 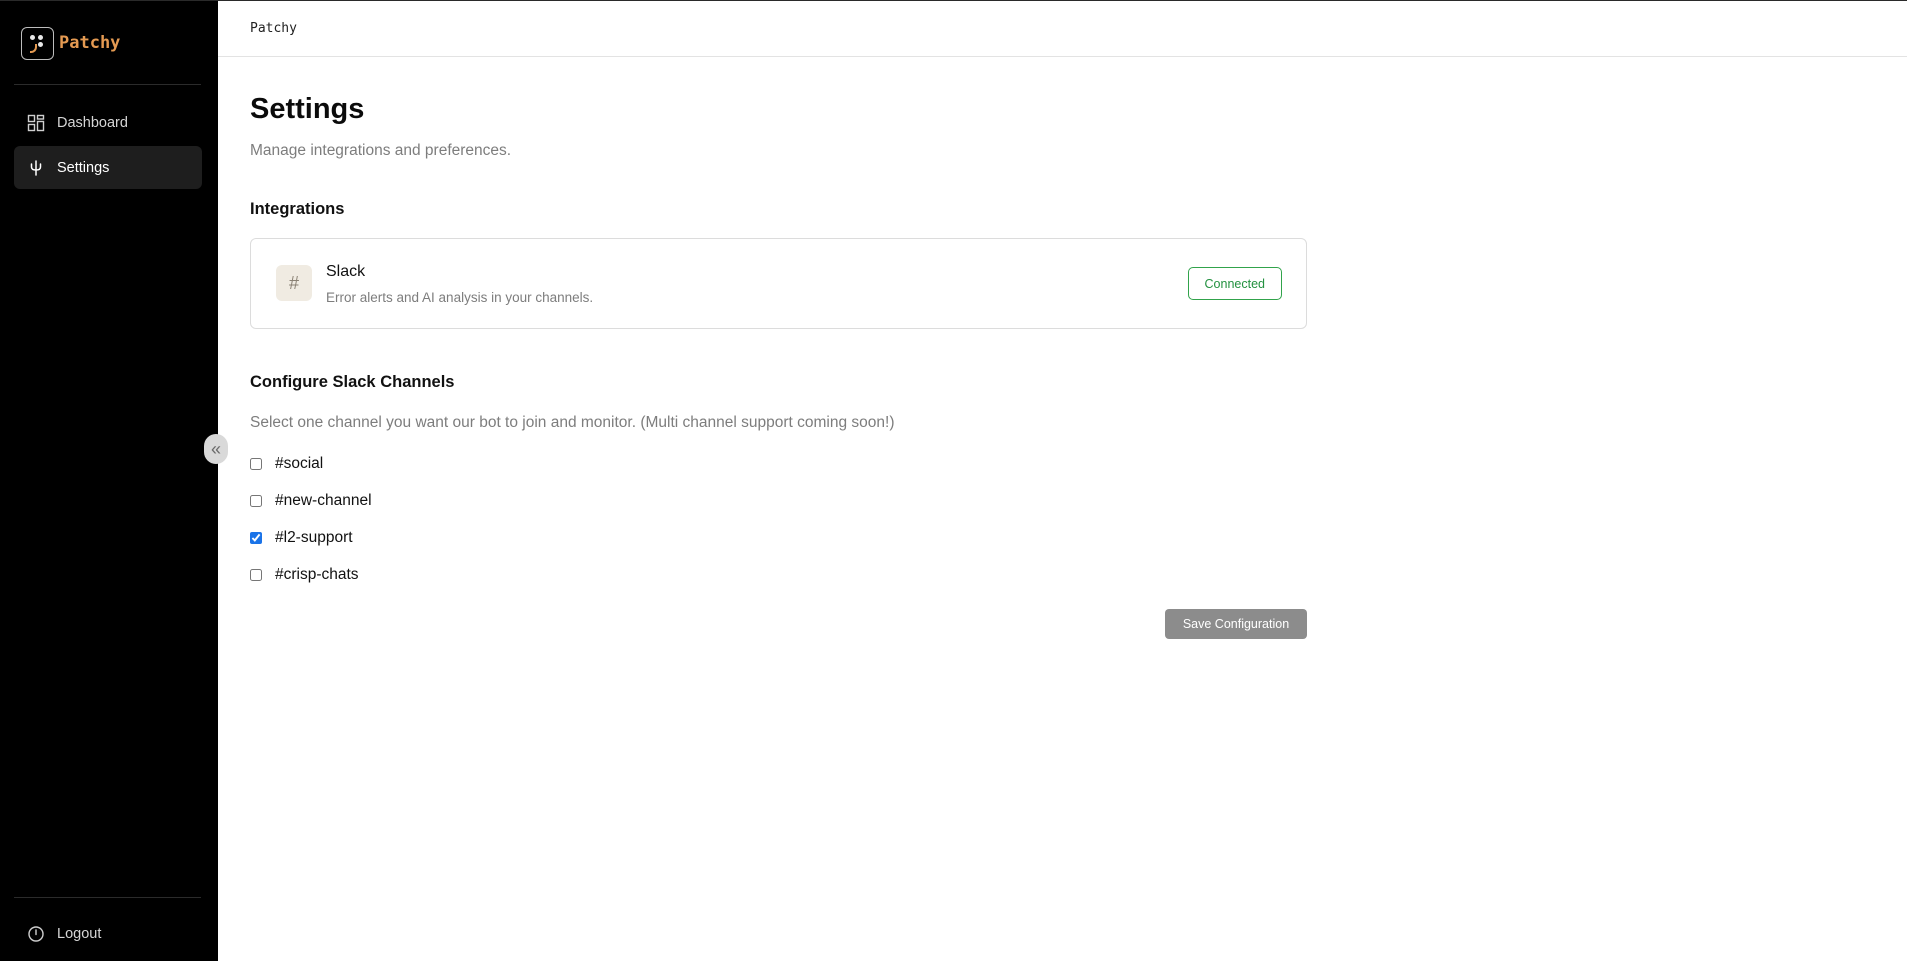 What do you see at coordinates (352, 382) in the screenshot?
I see `channels-heading: Configure Slack Channels` at bounding box center [352, 382].